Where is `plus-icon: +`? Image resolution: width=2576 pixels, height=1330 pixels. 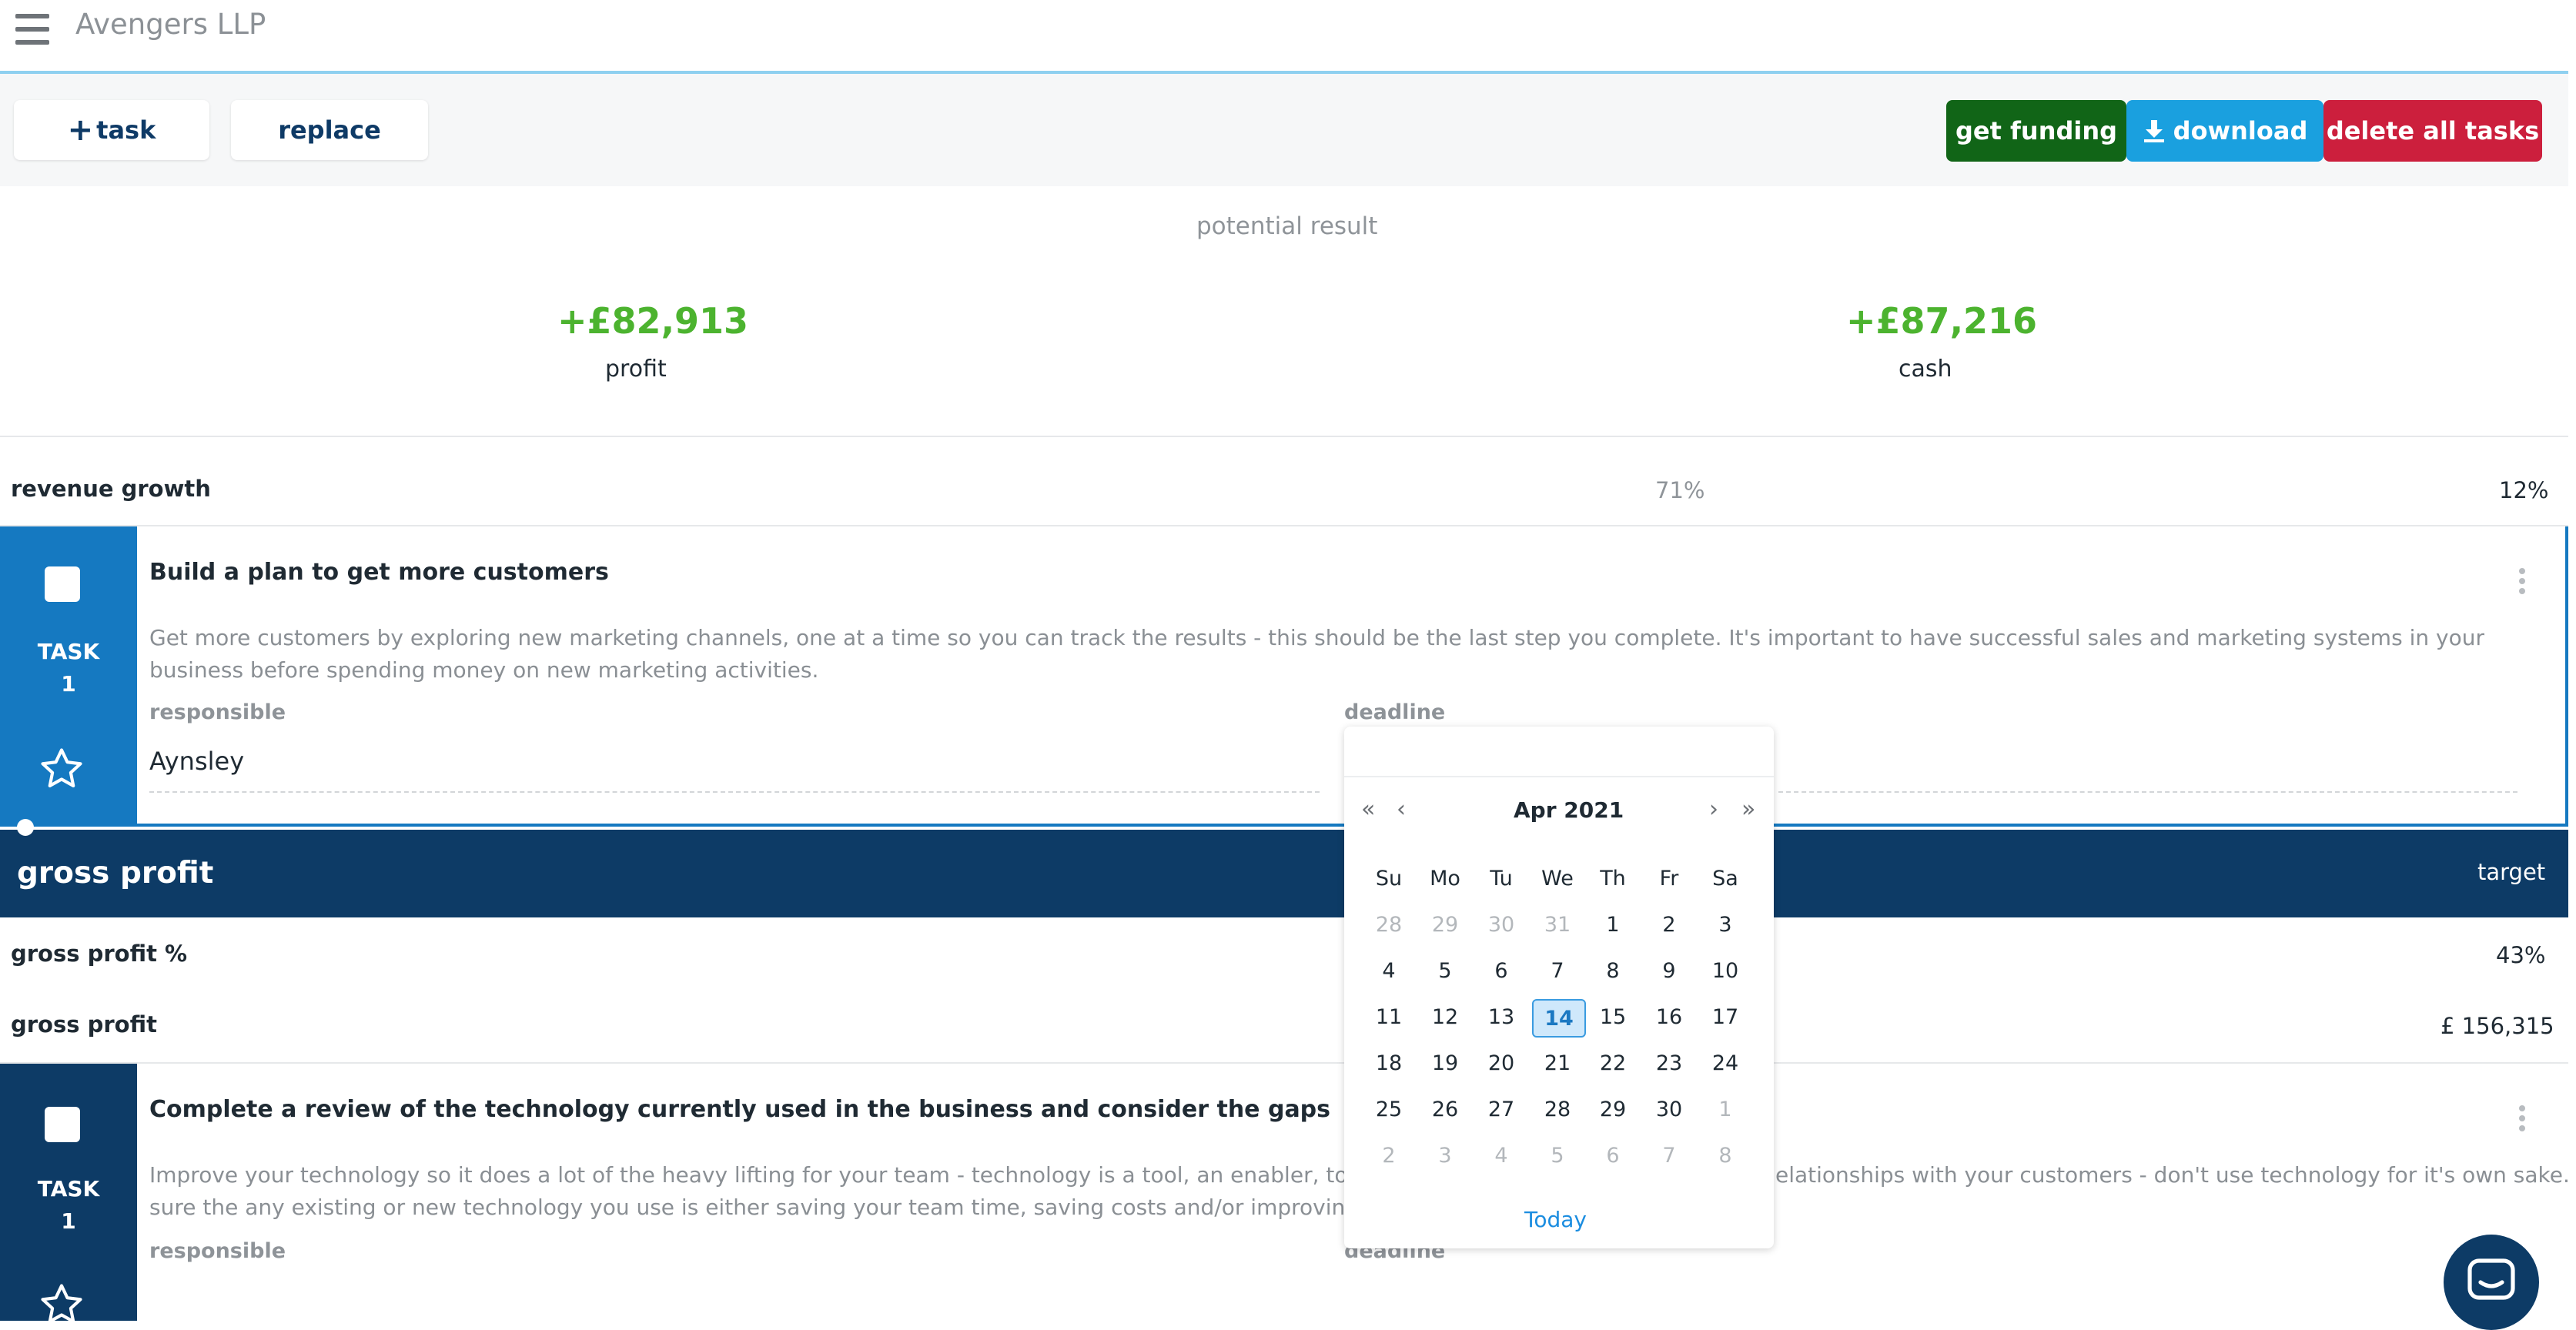
plus-icon: + is located at coordinates (81, 130).